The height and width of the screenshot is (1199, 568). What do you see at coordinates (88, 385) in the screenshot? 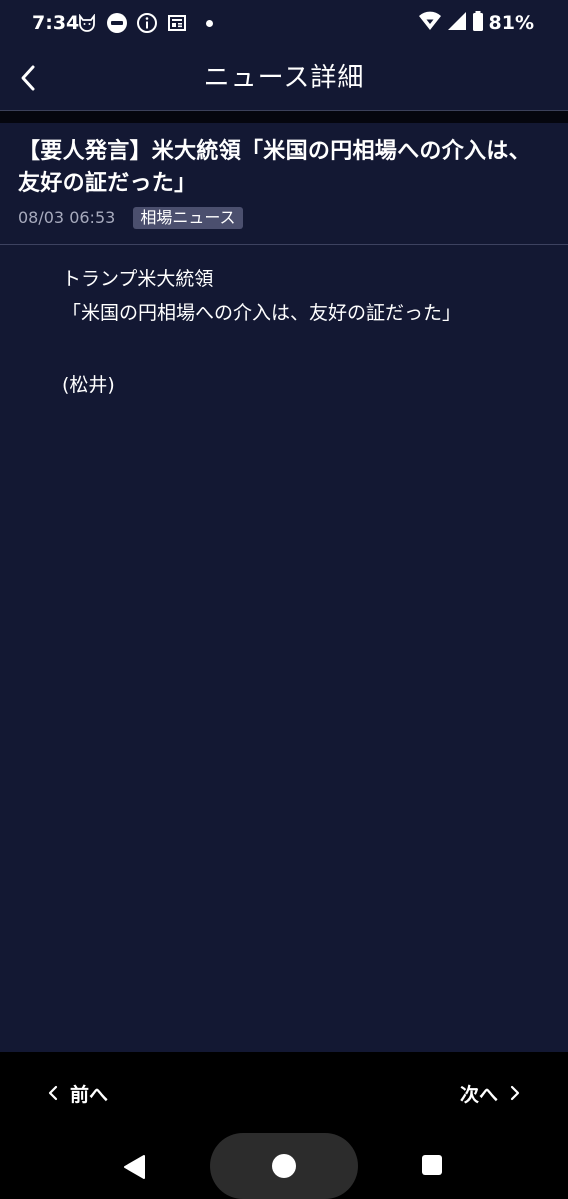
I see `article-author: (松井)` at bounding box center [88, 385].